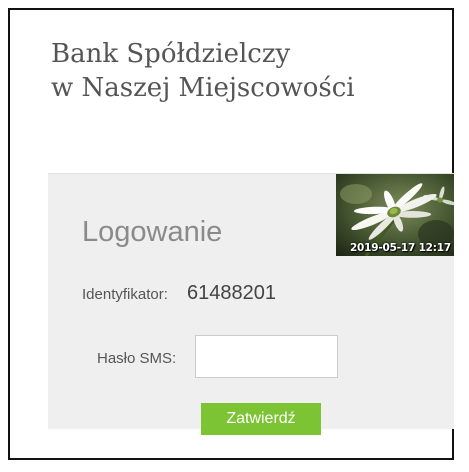  Describe the element at coordinates (261, 419) in the screenshot. I see `submit-button: Zatwierdź` at that location.